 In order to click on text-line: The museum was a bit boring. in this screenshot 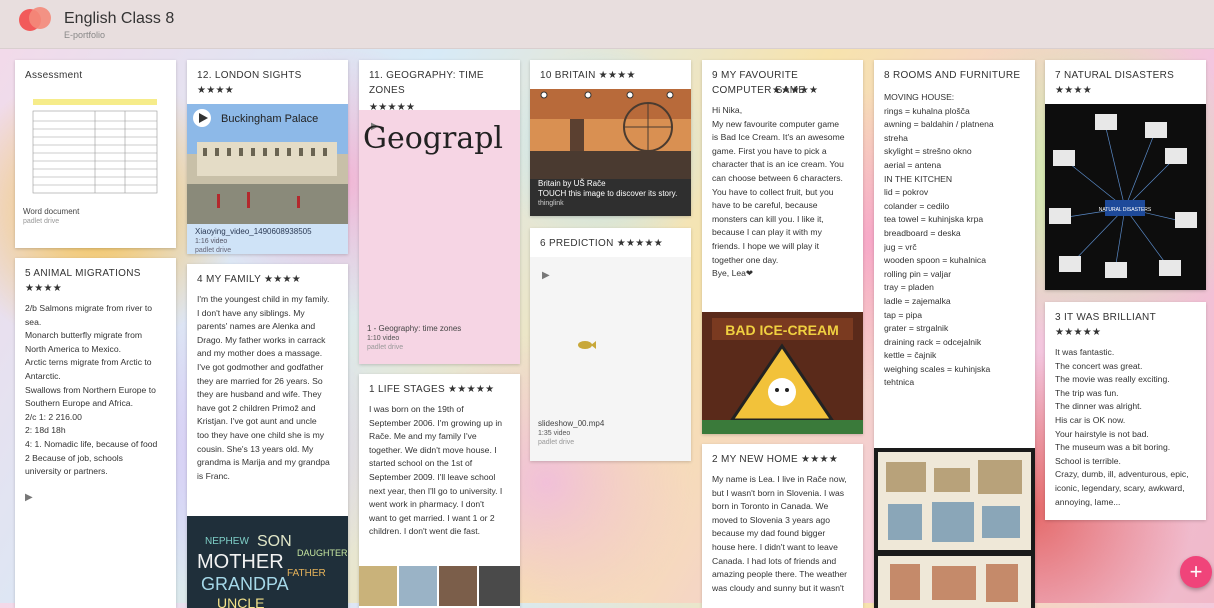, I will do `click(1113, 447)`.